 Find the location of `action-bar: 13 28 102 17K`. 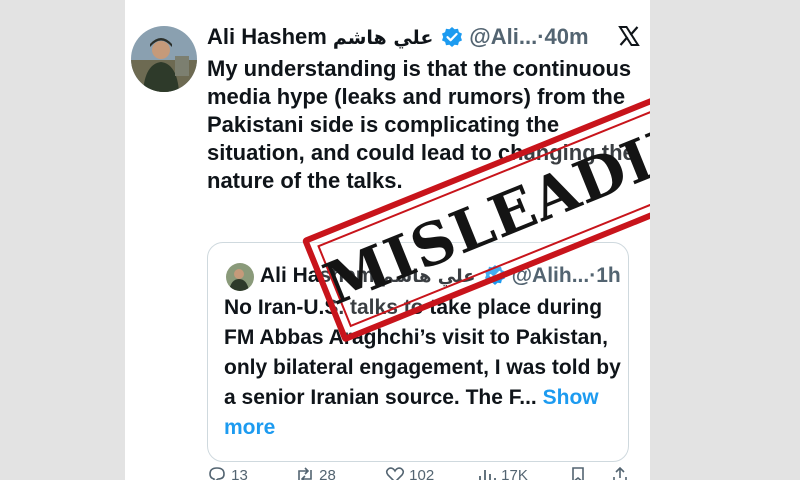

action-bar: 13 28 102 17K is located at coordinates (422, 473).